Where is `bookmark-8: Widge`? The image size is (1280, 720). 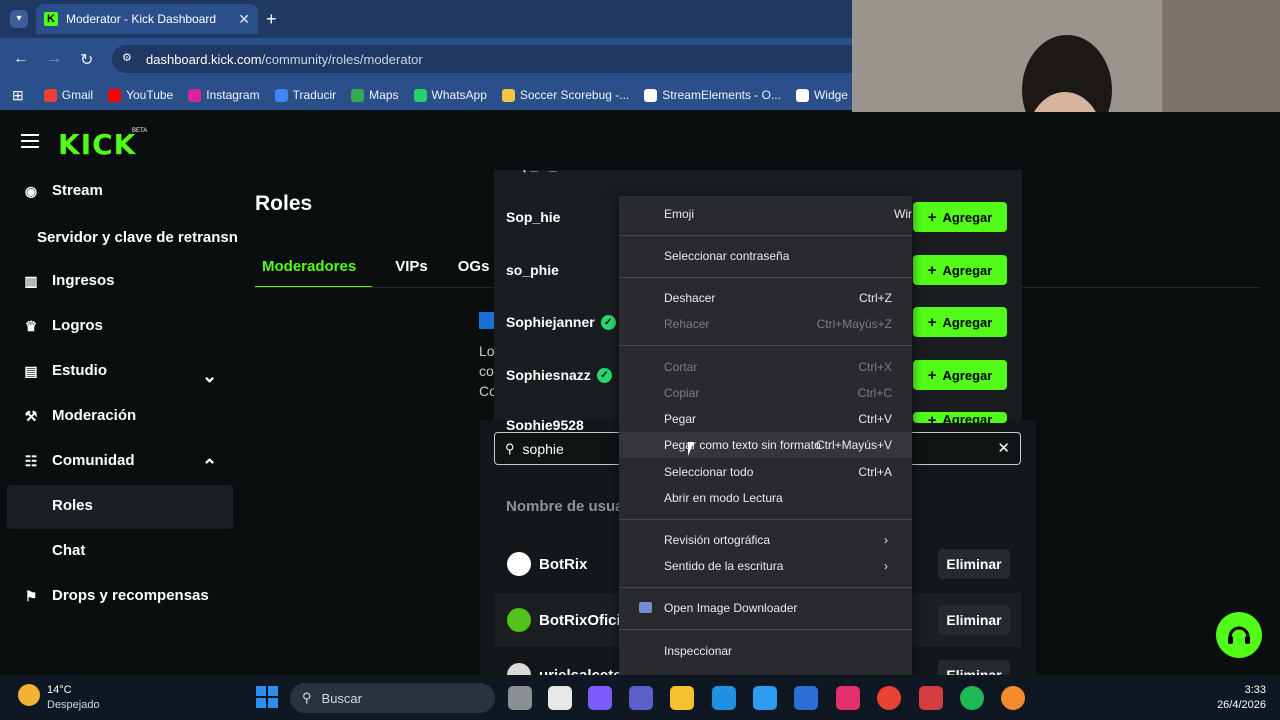
bookmark-8: Widge is located at coordinates (821, 95).